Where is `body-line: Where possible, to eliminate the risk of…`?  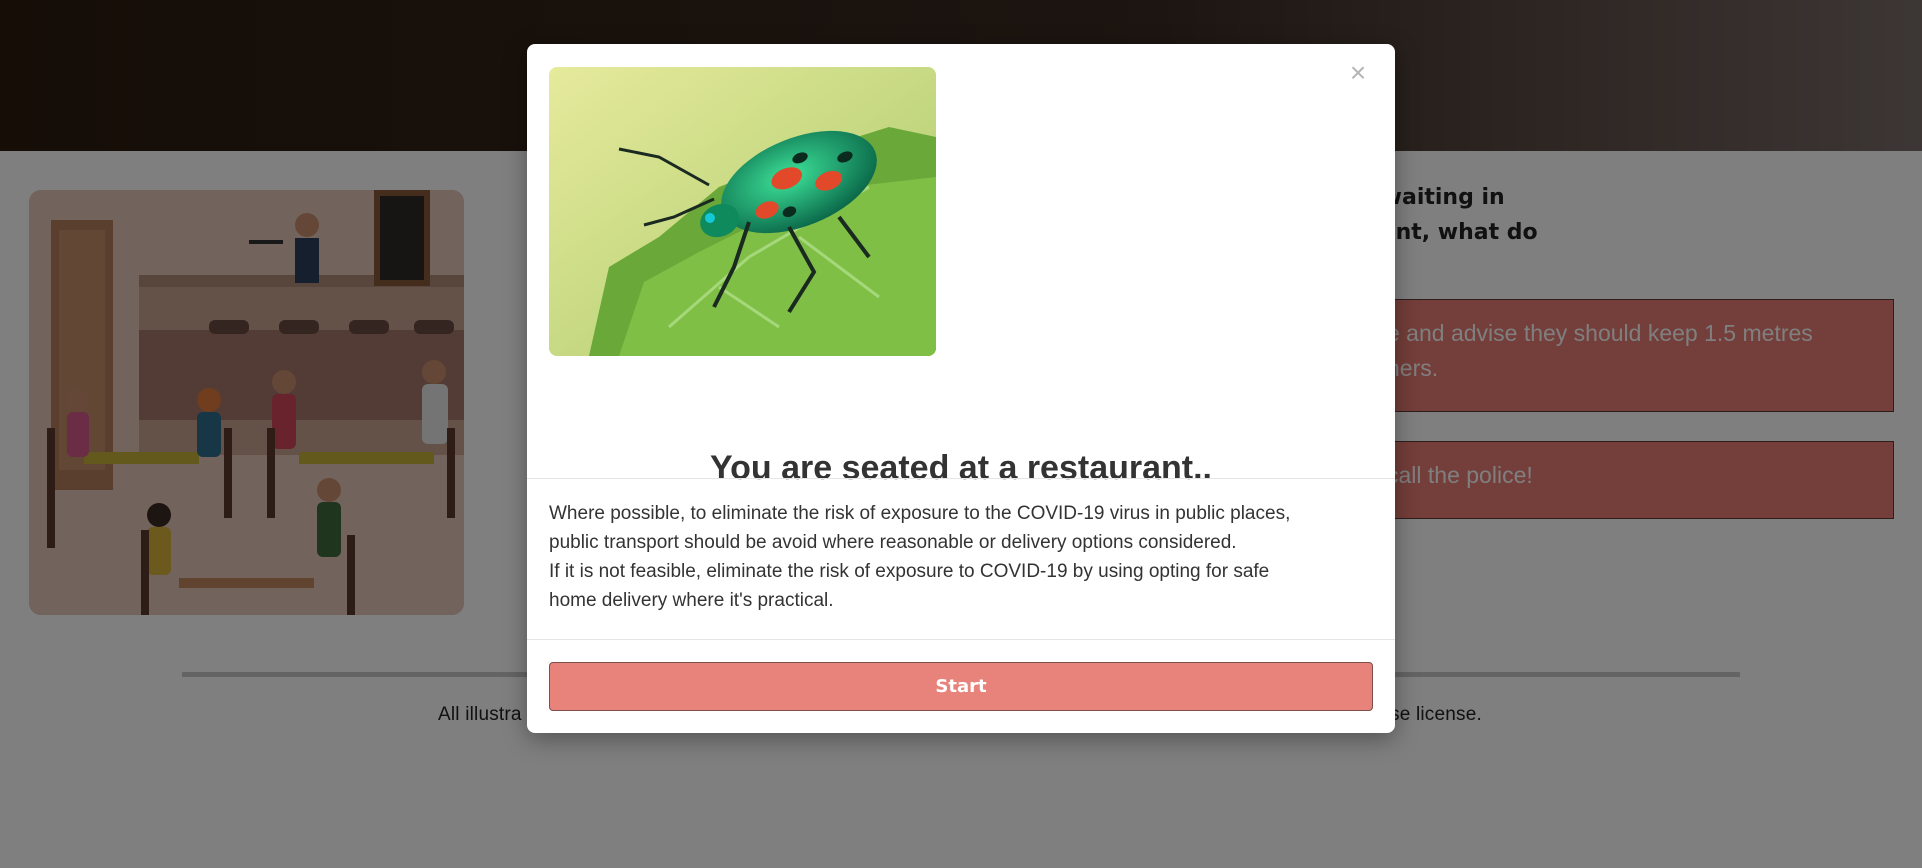
body-line: Where possible, to eliminate the risk of… is located at coordinates (920, 513).